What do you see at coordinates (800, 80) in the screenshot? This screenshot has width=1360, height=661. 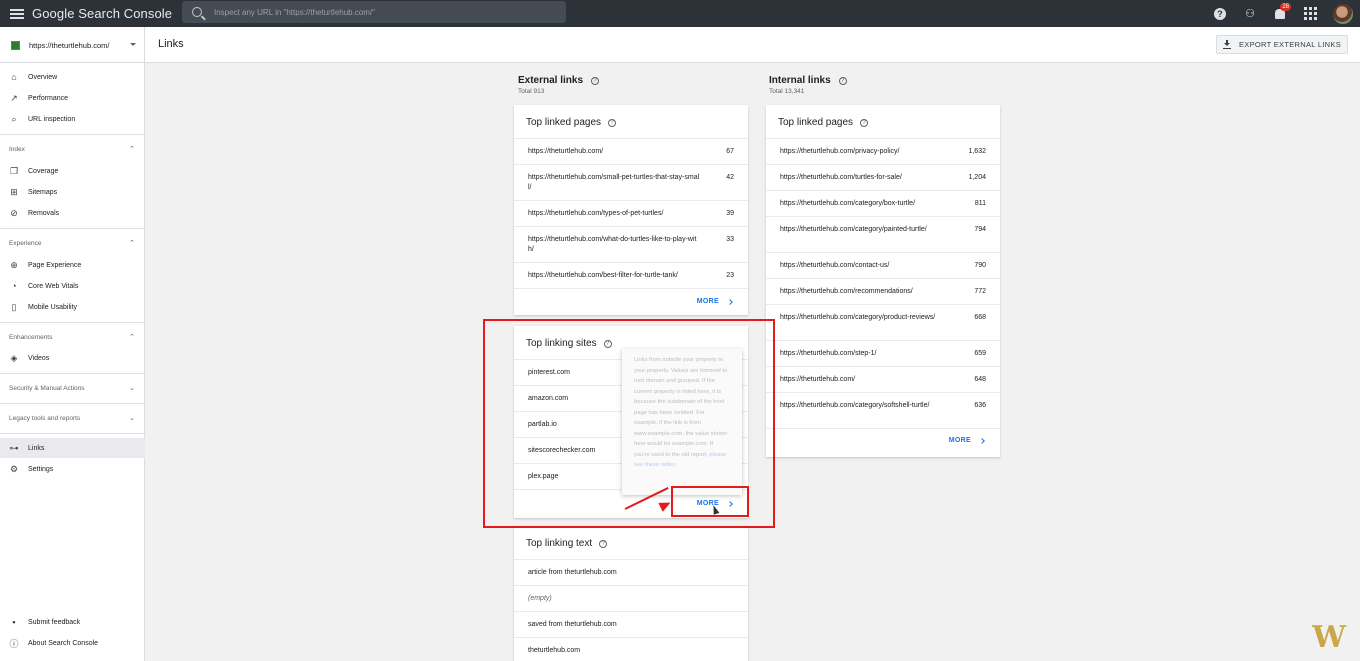 I see `column-title-text: Internal links` at bounding box center [800, 80].